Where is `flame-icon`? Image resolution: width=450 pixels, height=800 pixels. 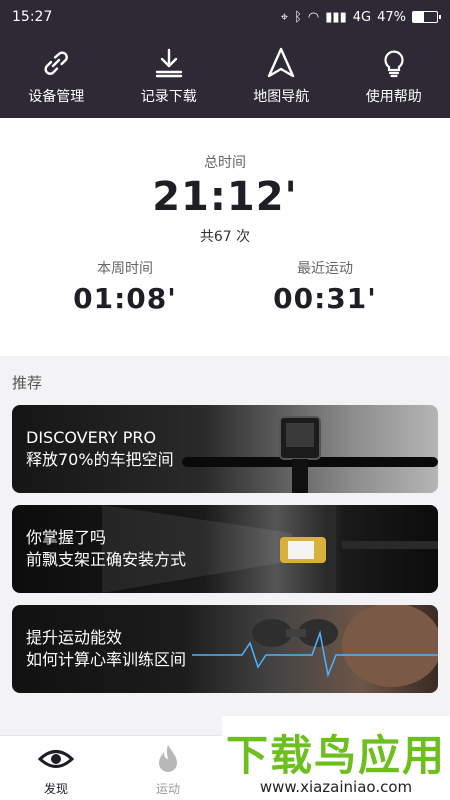
flame-icon is located at coordinates (168, 758).